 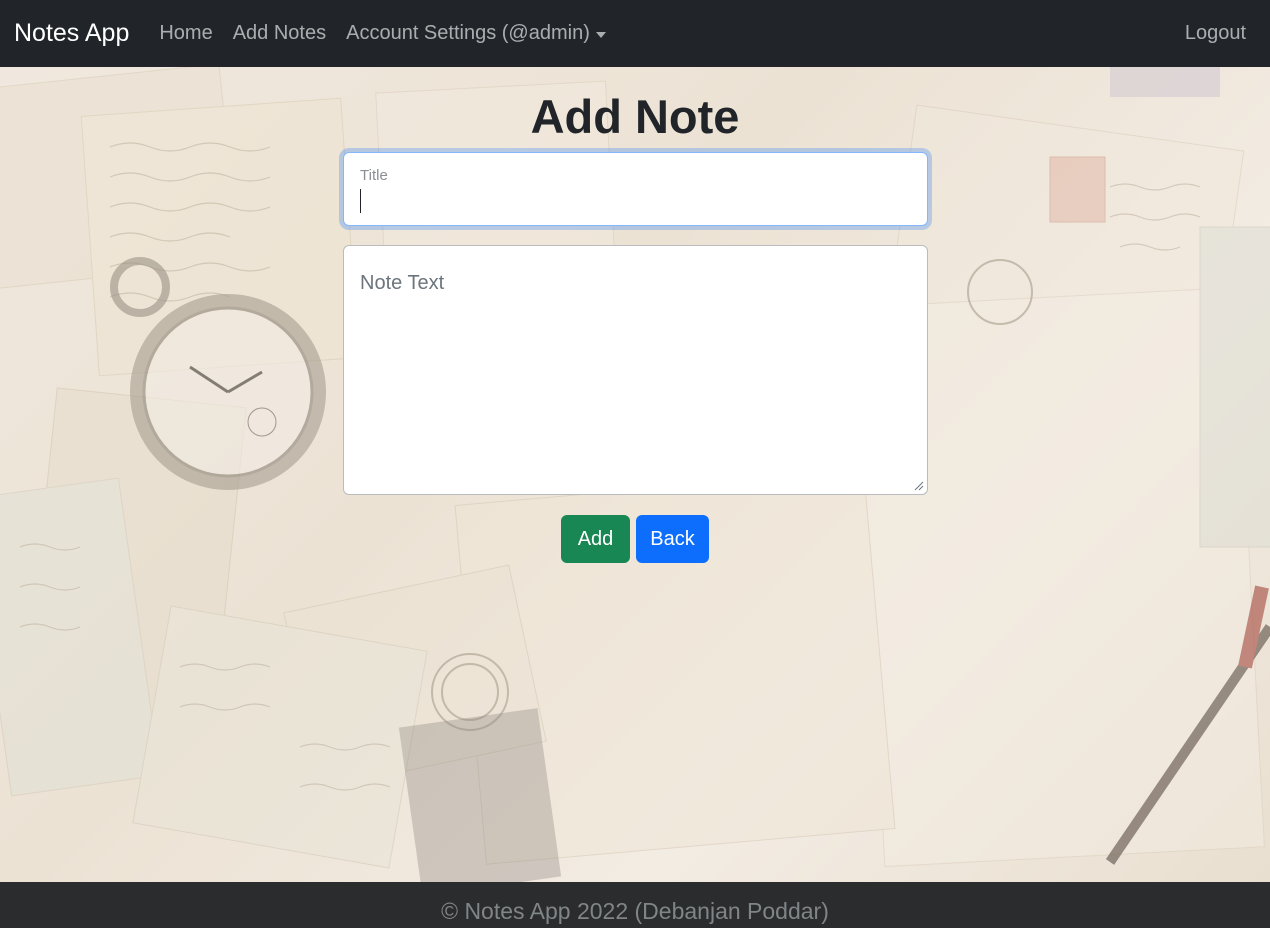 I want to click on note-text-area: Note Text, so click(x=635, y=370).